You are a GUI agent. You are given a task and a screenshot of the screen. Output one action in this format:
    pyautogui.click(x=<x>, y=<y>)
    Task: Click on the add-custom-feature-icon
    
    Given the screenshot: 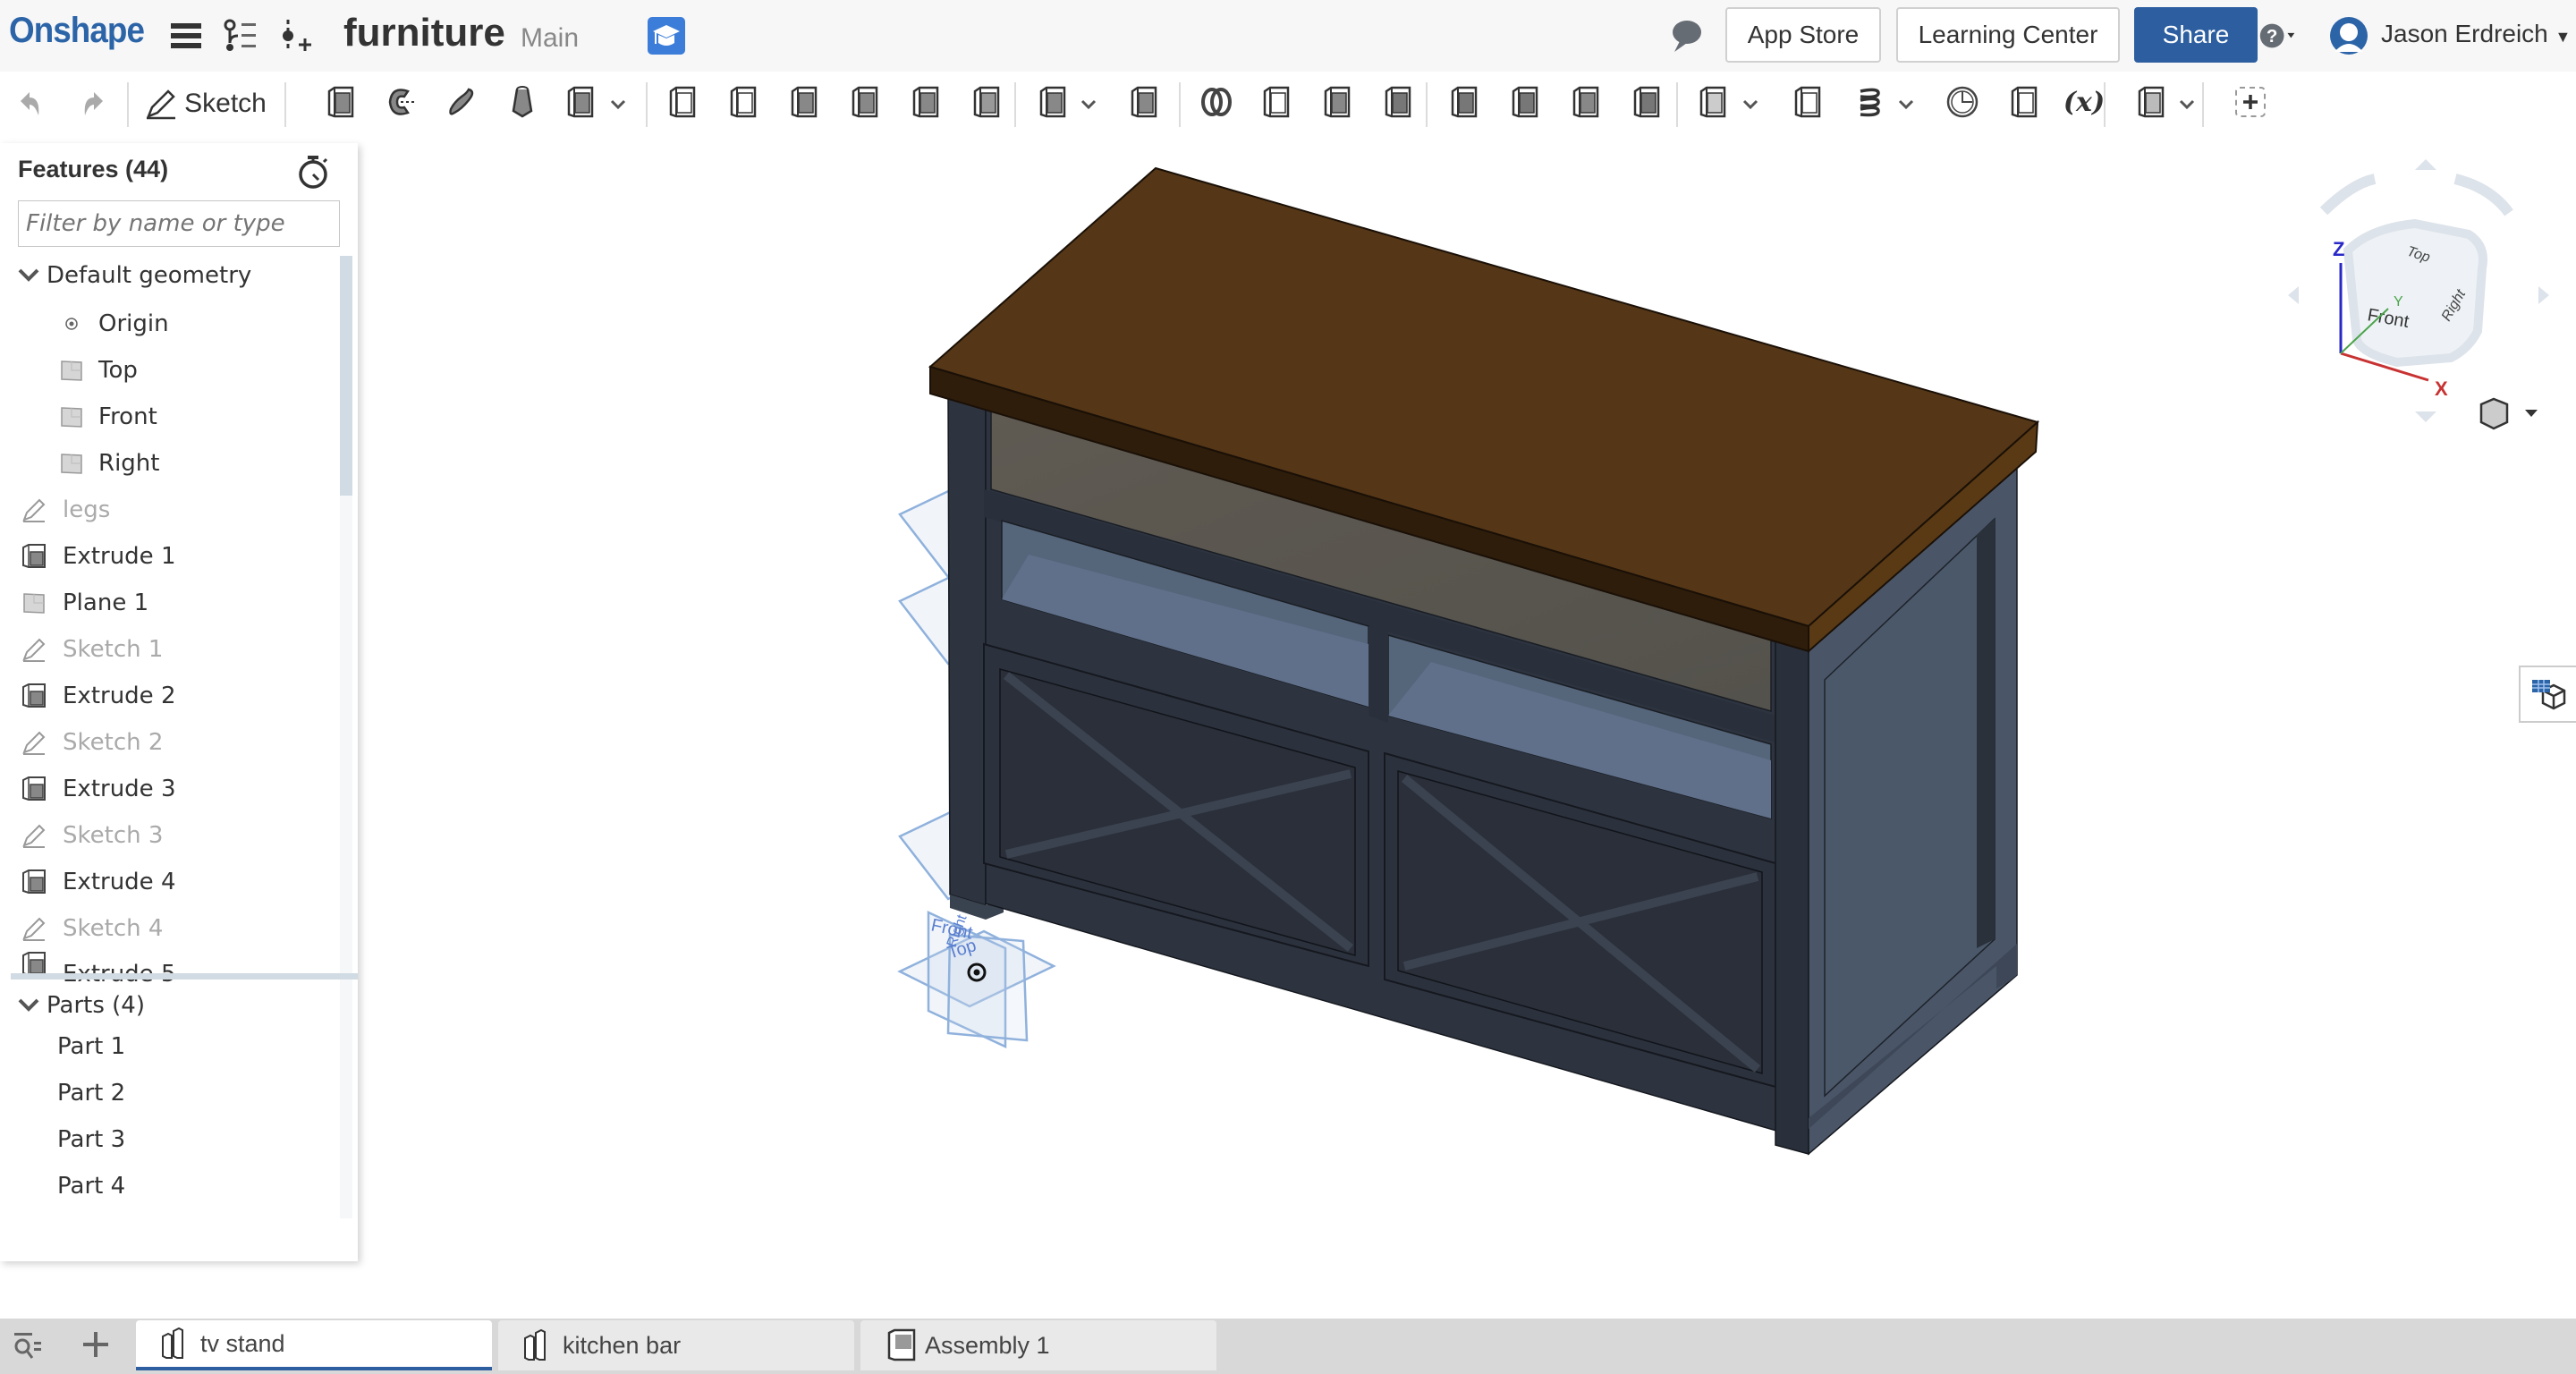 What is the action you would take?
    pyautogui.click(x=2250, y=104)
    